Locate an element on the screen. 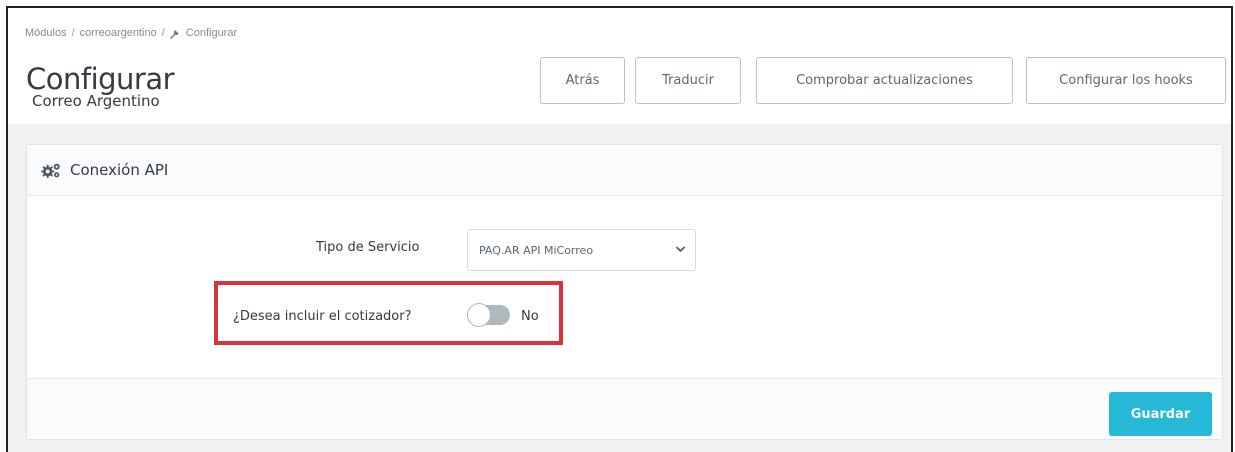  breadcrumb-item-current: Configurar is located at coordinates (211, 33).